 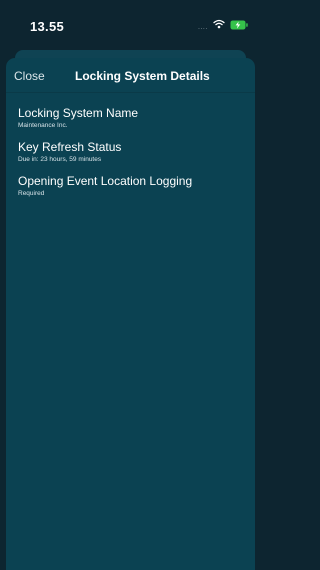 What do you see at coordinates (47, 26) in the screenshot?
I see `status-time: 13.55` at bounding box center [47, 26].